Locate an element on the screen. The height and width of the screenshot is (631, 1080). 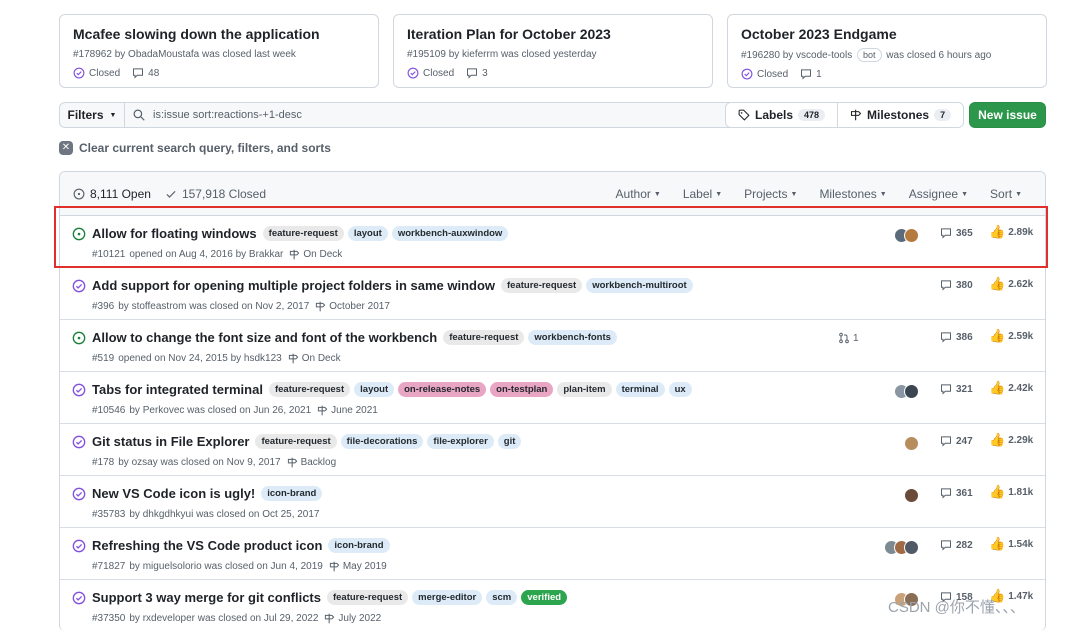
issue-label: workbench-multiroot is located at coordinates (639, 285).